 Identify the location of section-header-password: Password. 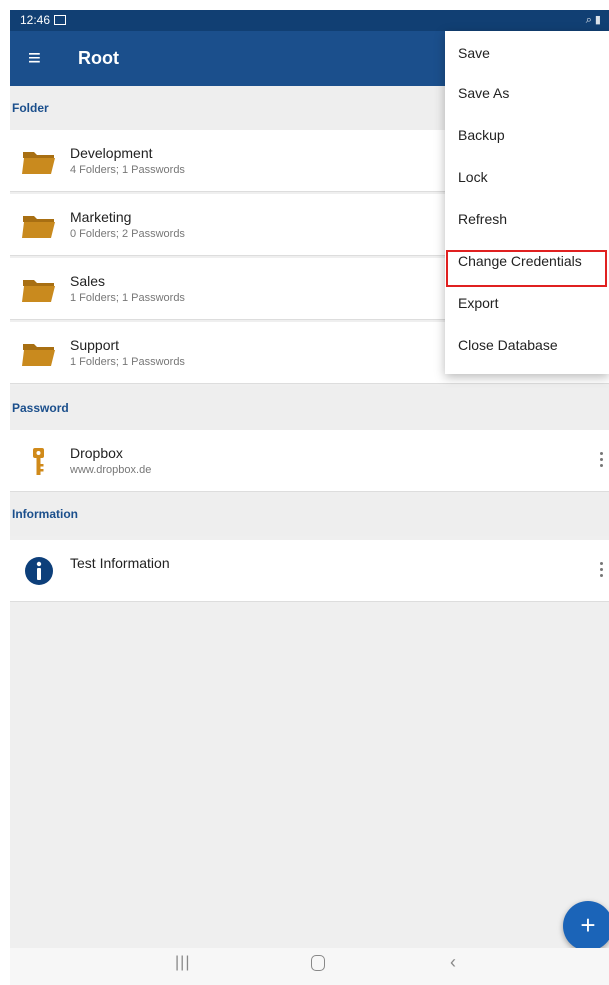
(309, 408).